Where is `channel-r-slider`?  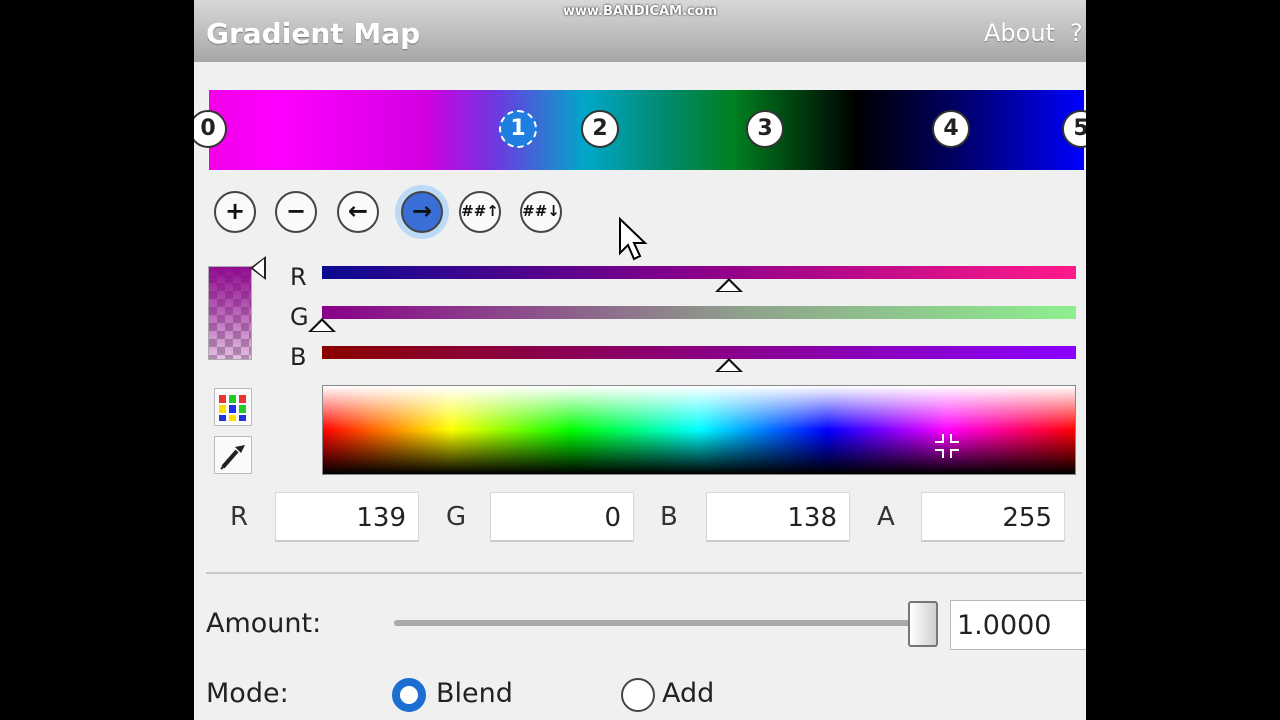 channel-r-slider is located at coordinates (699, 279).